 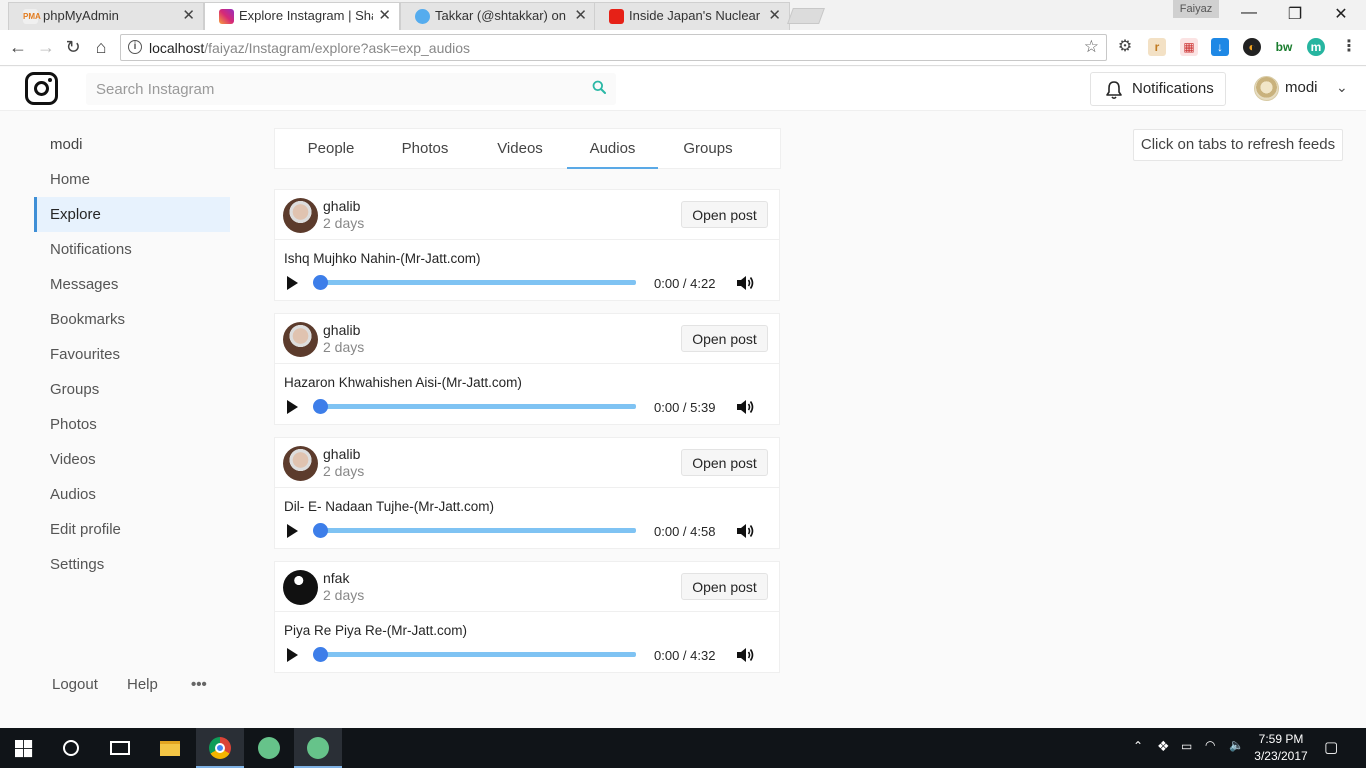 I want to click on sidebar-item-home: Home, so click(x=132, y=179).